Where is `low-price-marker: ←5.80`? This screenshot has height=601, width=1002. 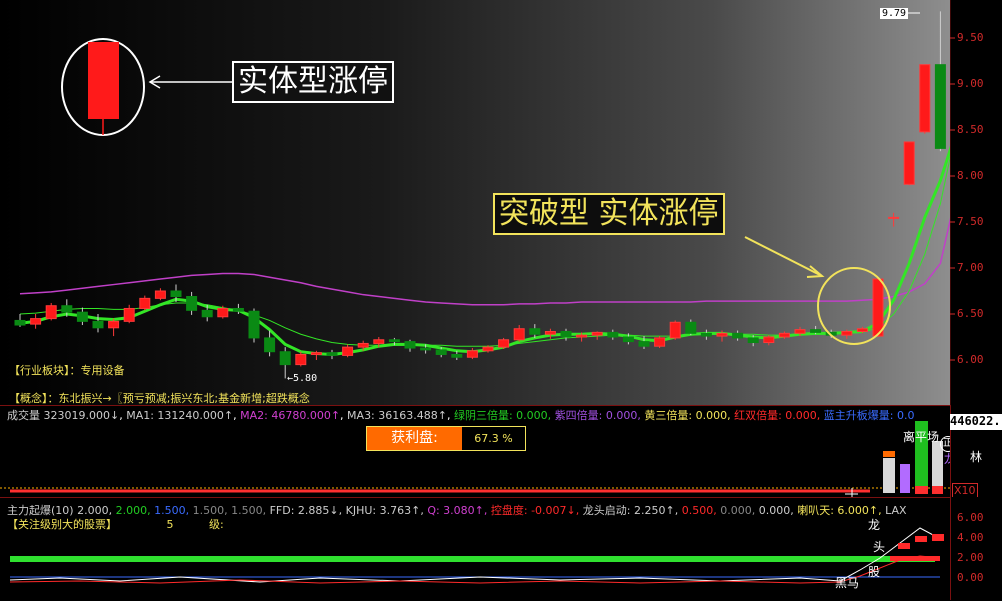 low-price-marker: ←5.80 is located at coordinates (302, 378).